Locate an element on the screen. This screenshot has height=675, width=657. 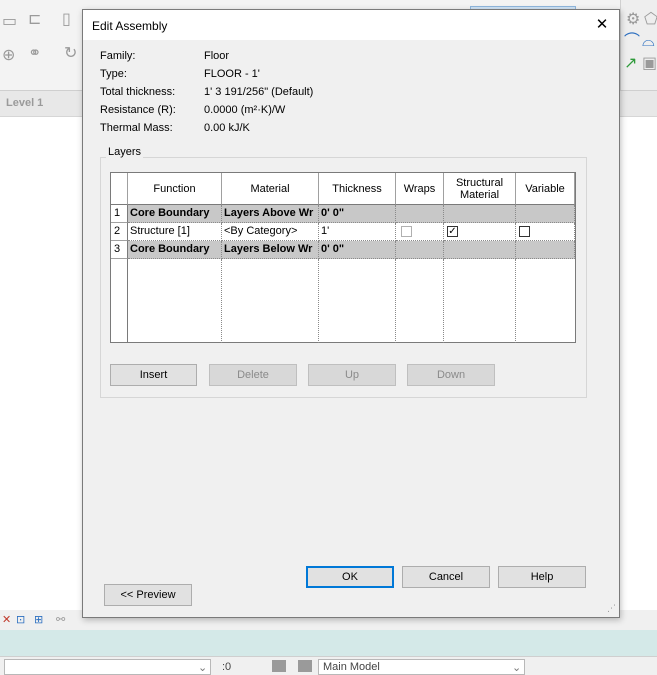
type-value: FLOOR - 1' is located at coordinates (232, 74).